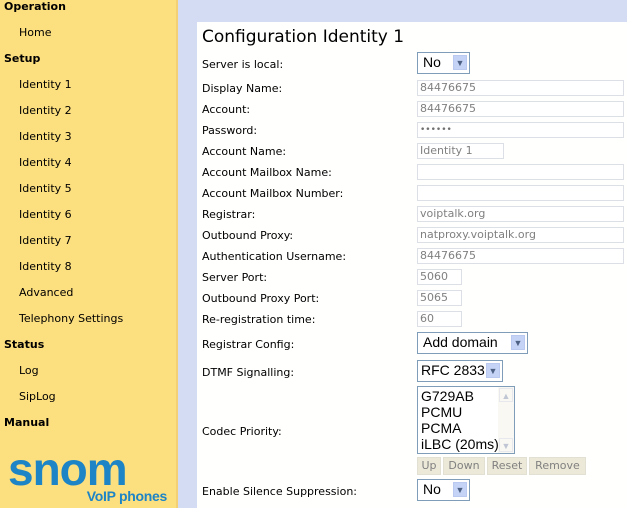 This screenshot has height=508, width=627. I want to click on scroll-down-icon: ▼, so click(506, 445).